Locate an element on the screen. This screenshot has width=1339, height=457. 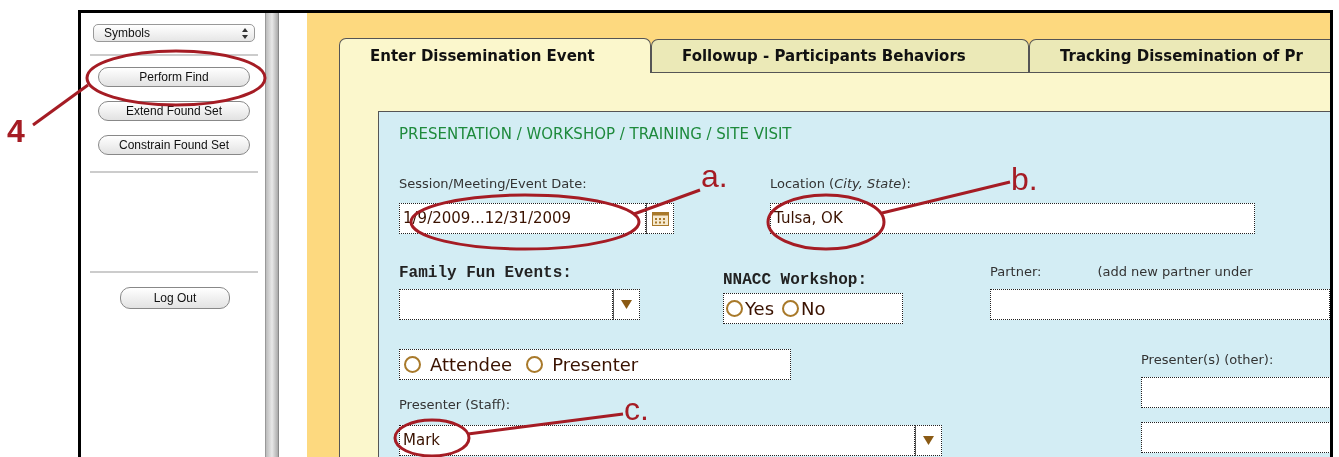
find-button: Perform Find is located at coordinates (174, 77).